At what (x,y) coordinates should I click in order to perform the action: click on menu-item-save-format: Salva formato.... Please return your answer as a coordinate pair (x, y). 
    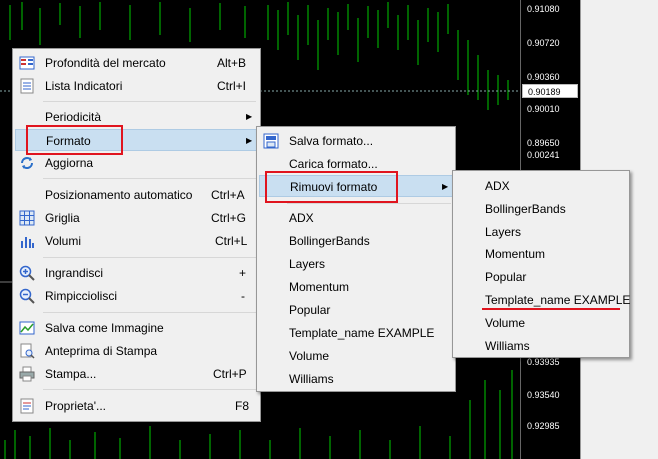
    Looking at the image, I should click on (356, 141).